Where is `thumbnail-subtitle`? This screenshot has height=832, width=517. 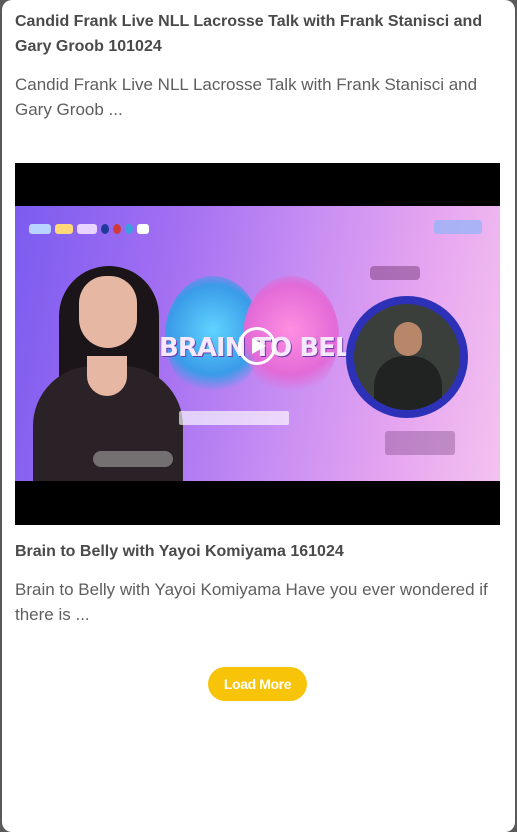
thumbnail-subtitle is located at coordinates (234, 418).